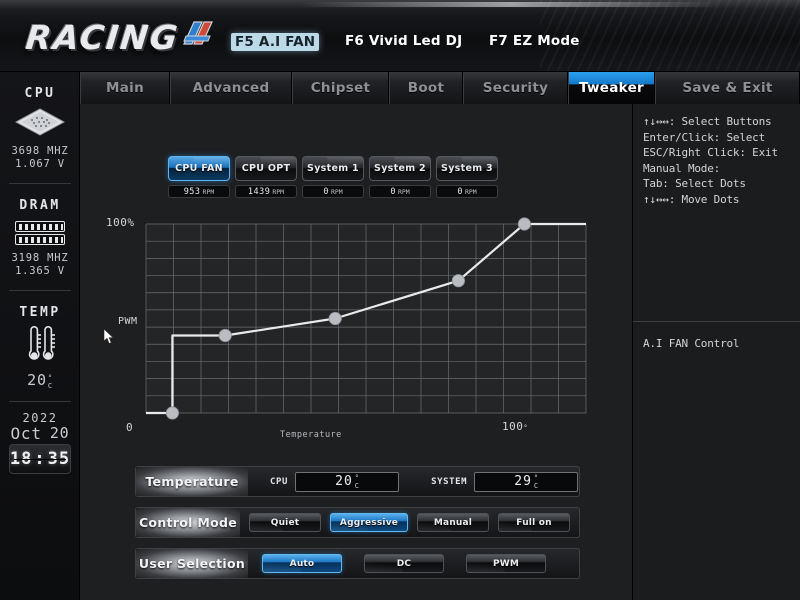  I want to click on fan-slot-2: CPU OPT 1439 RPM, so click(266, 177).